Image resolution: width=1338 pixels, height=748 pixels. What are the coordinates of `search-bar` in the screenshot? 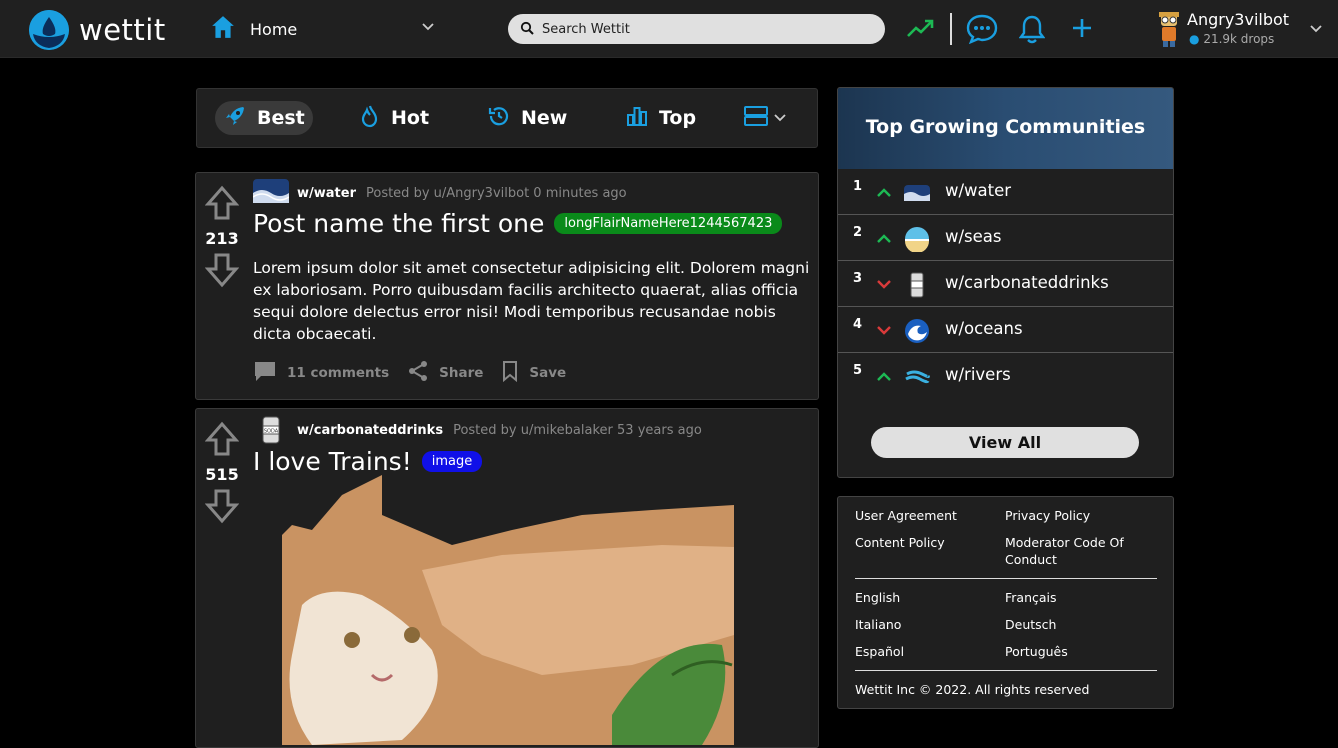 It's located at (696, 29).